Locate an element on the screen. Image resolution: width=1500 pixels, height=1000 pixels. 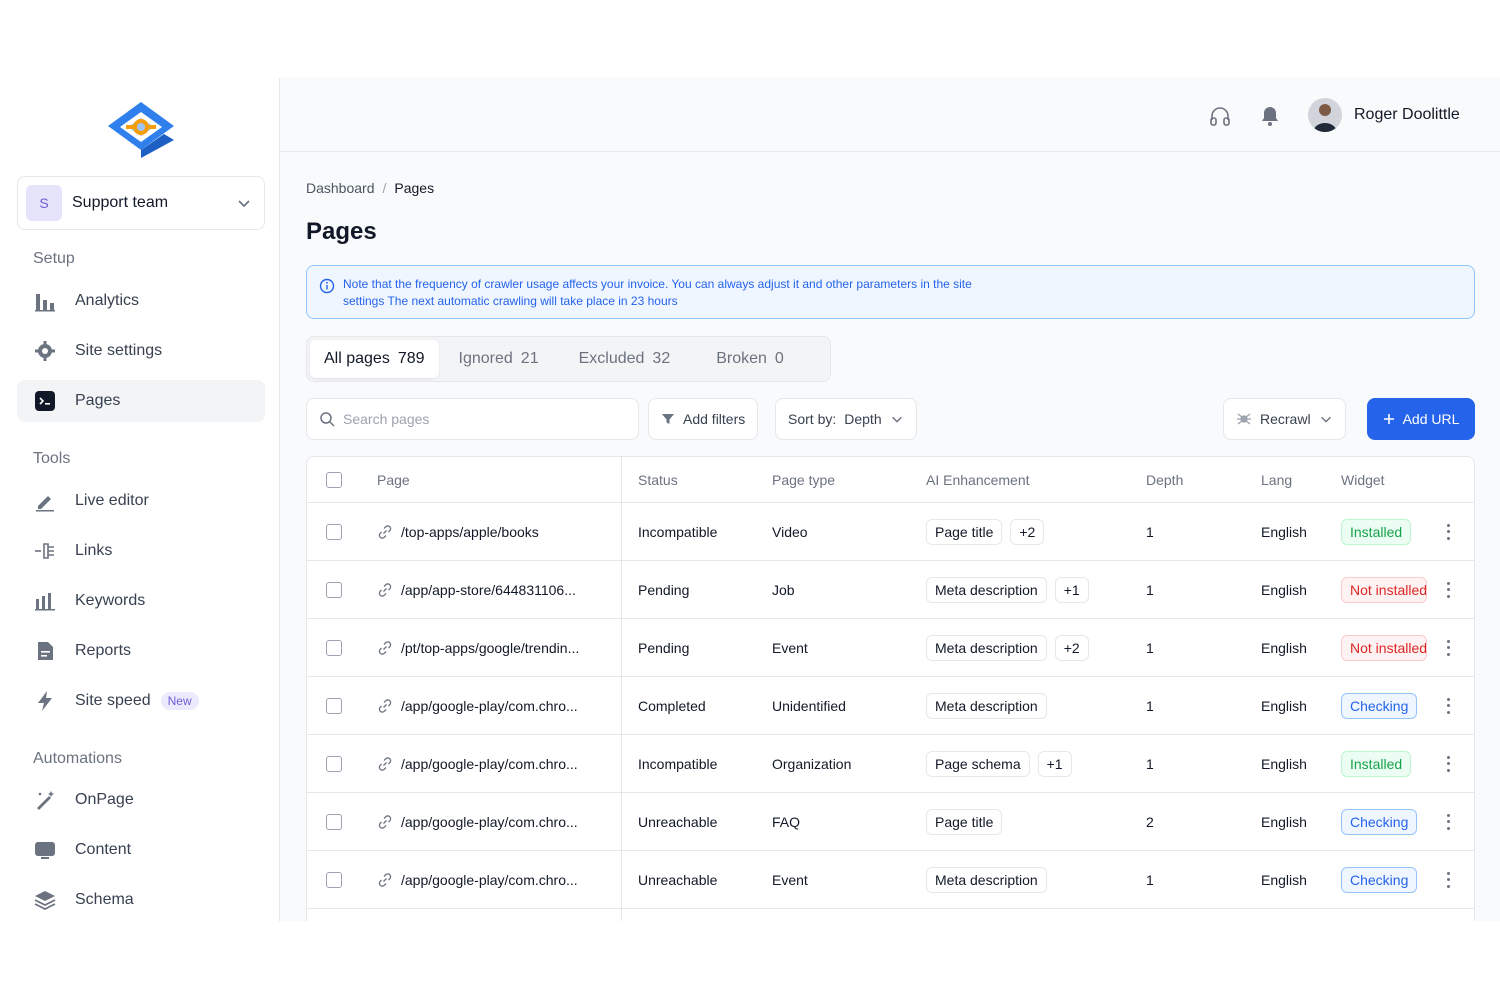
depth-cell: 1 is located at coordinates (1150, 531).